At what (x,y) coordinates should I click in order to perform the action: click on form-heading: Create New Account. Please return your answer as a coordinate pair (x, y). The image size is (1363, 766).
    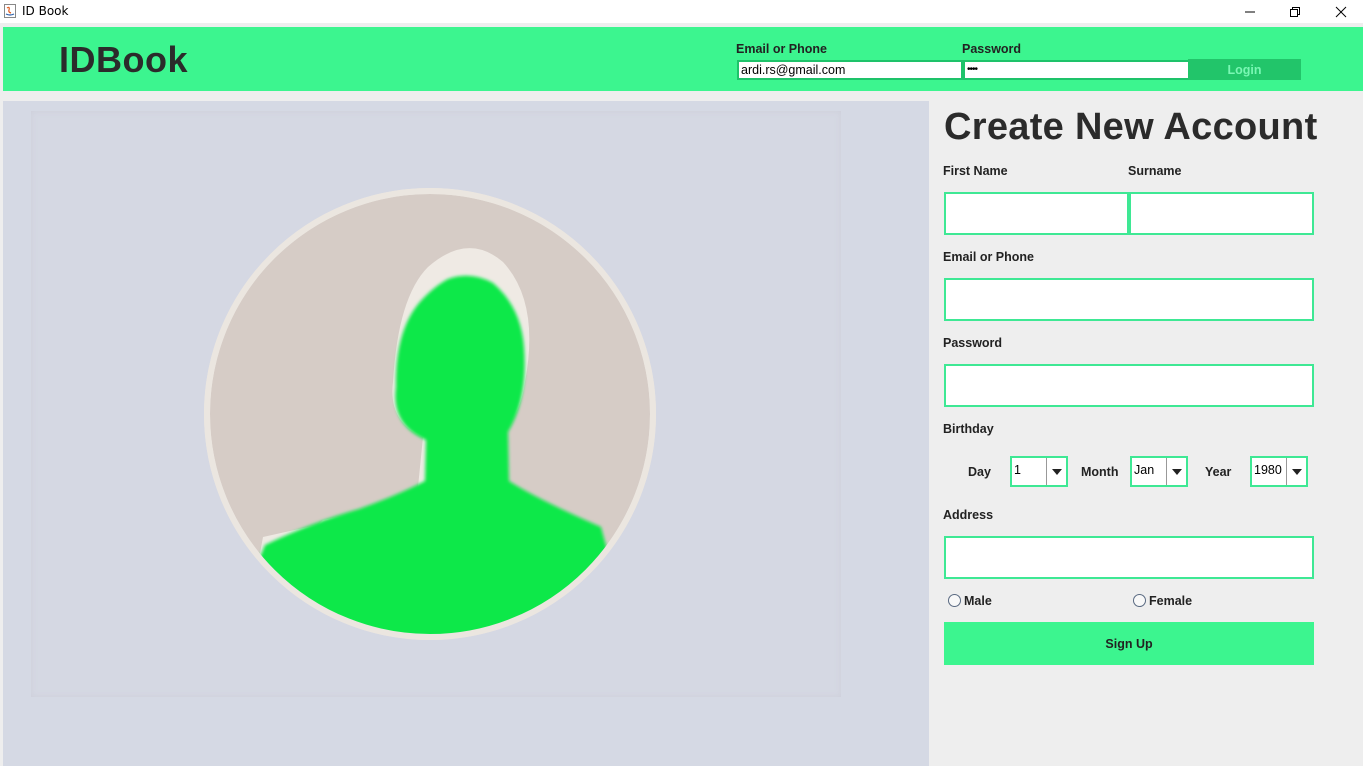
    Looking at the image, I should click on (1131, 127).